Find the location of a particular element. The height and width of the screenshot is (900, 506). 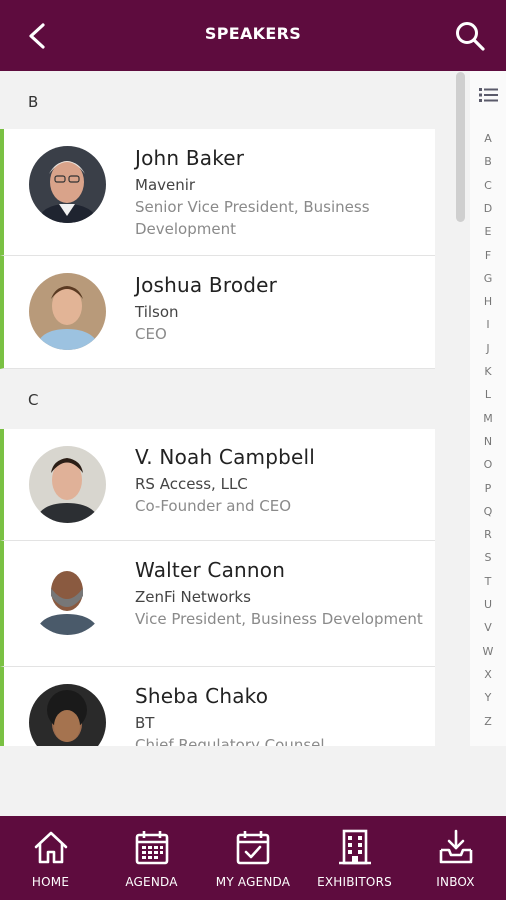

index-letter-c: C is located at coordinates (488, 185).